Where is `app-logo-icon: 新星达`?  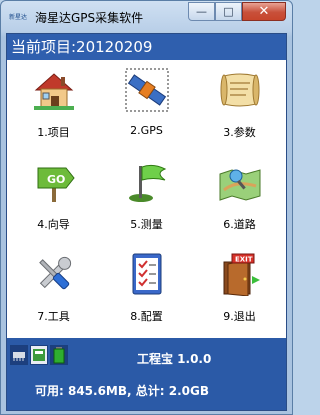
app-logo-icon: 新星达 is located at coordinates (17, 17).